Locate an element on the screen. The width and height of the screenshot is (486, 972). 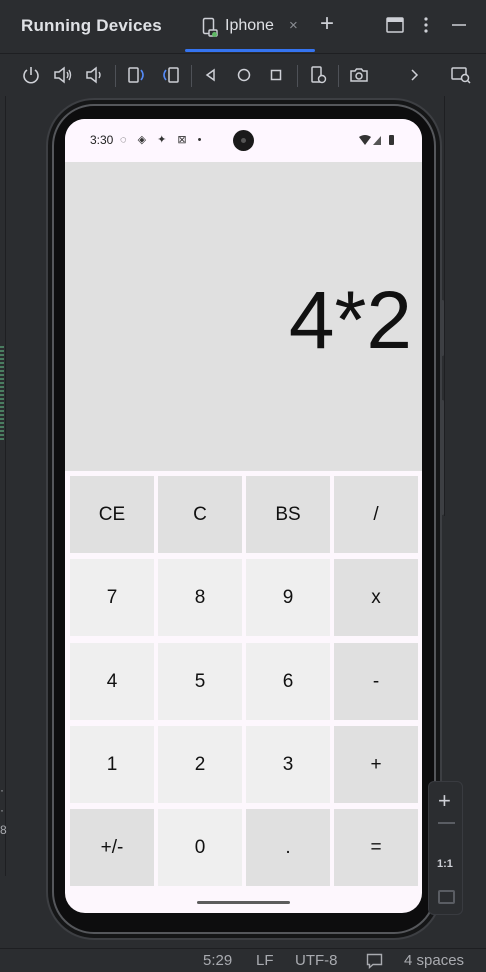
gutter-marker is located at coordinates (2, 393).